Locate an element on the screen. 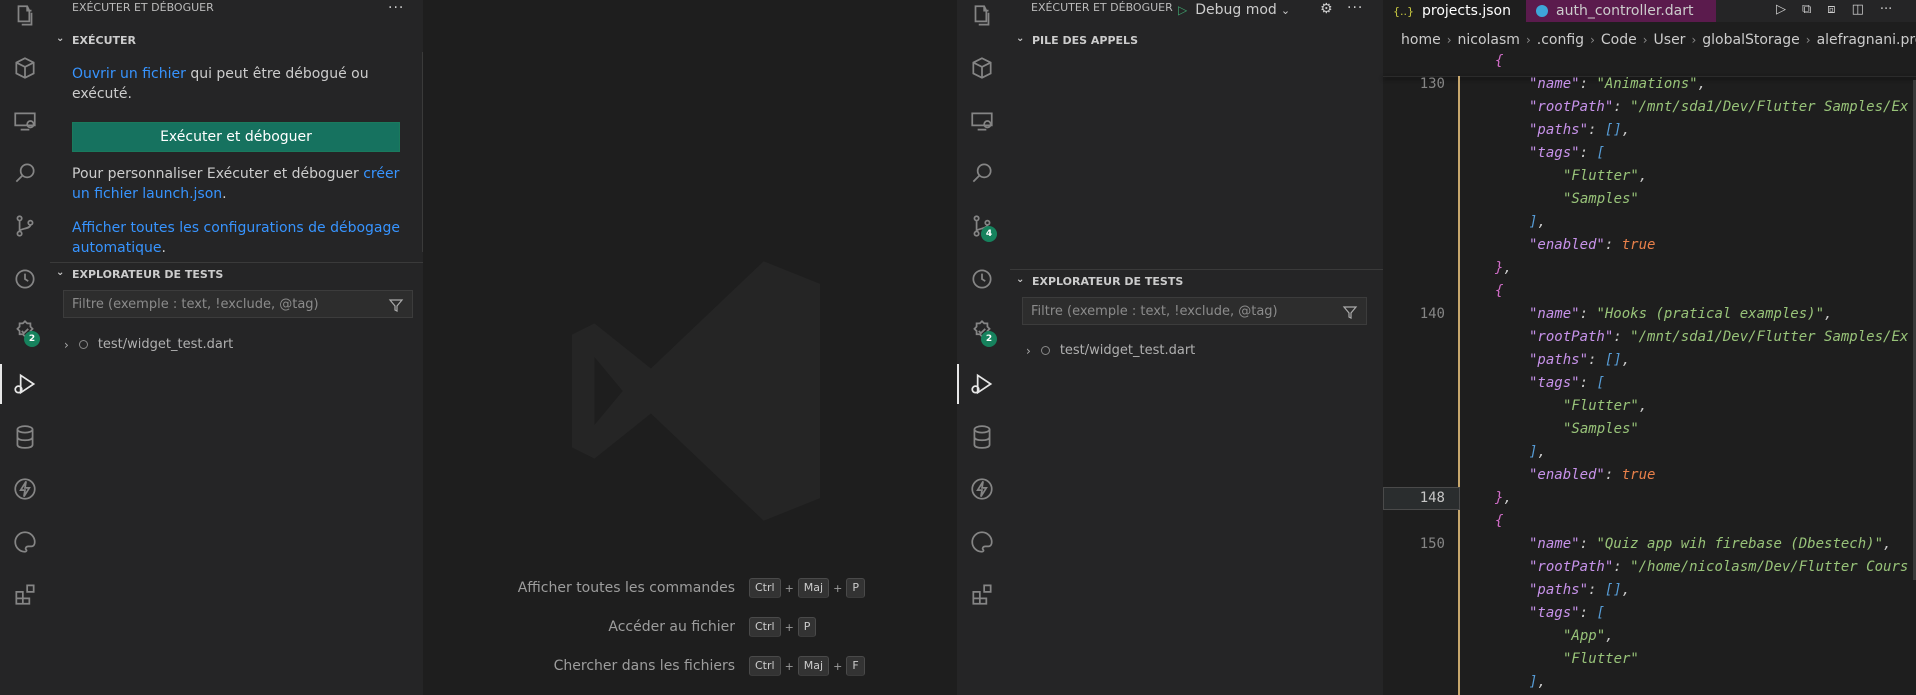  debug-config-label: Debug mod is located at coordinates (1236, 10).